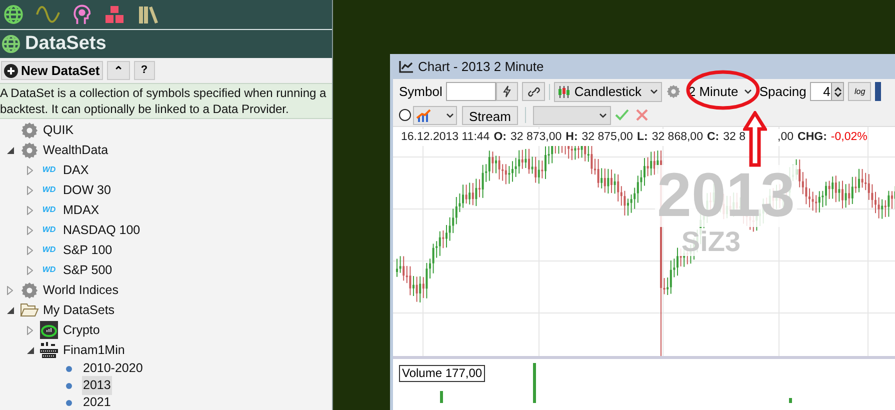 The image size is (895, 410). What do you see at coordinates (144, 70) in the screenshot?
I see `help-button: ?` at bounding box center [144, 70].